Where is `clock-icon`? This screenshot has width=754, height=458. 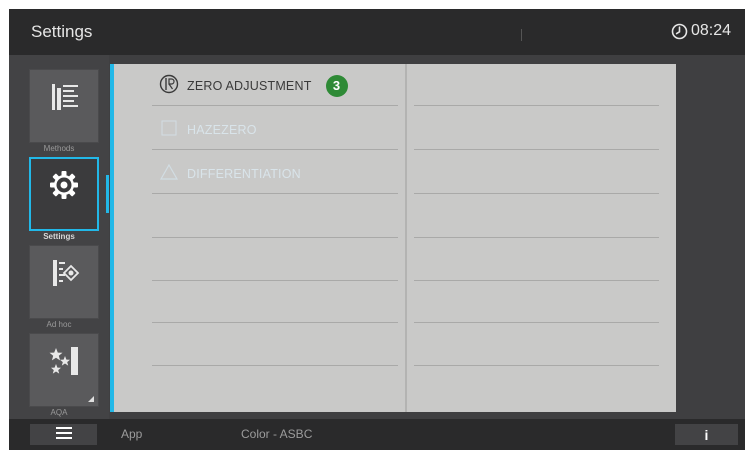
clock-icon is located at coordinates (679, 31).